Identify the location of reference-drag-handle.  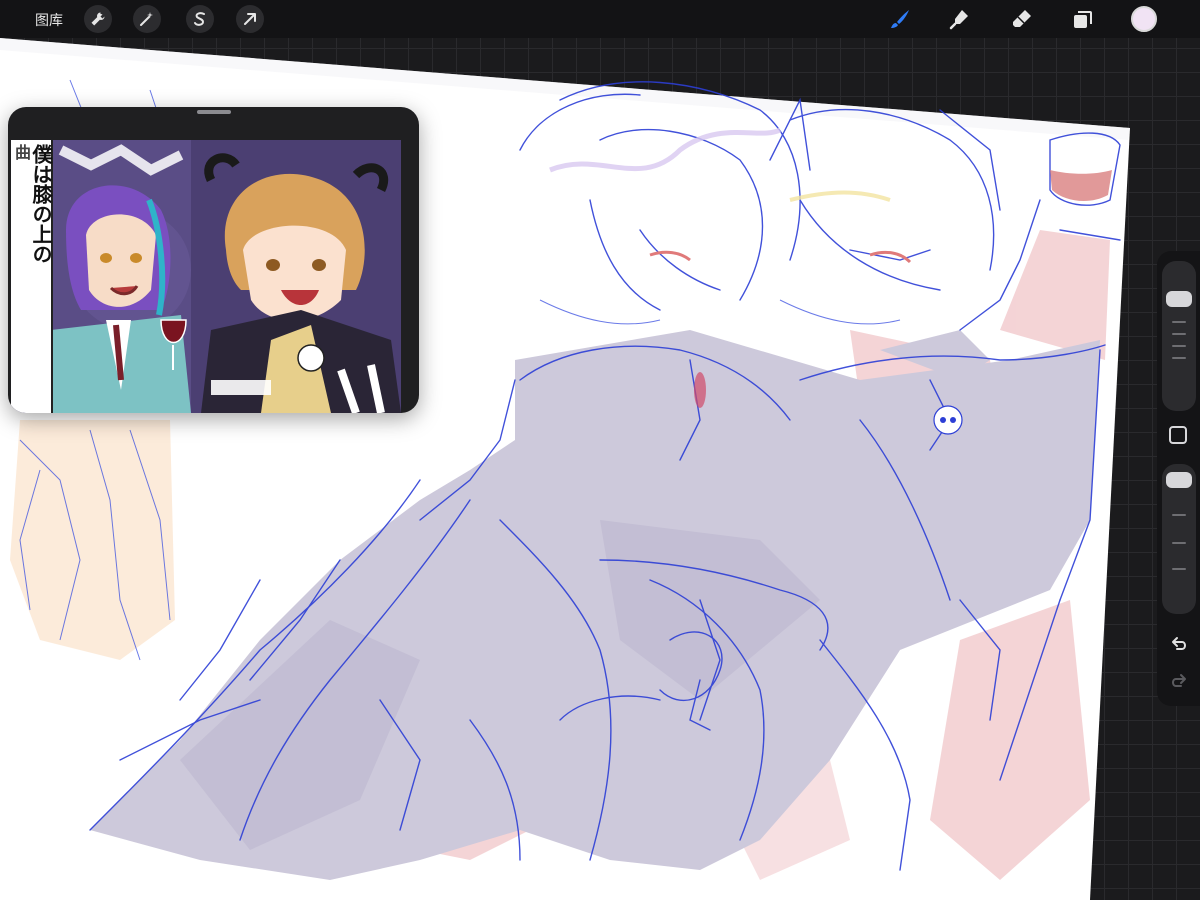
(214, 112).